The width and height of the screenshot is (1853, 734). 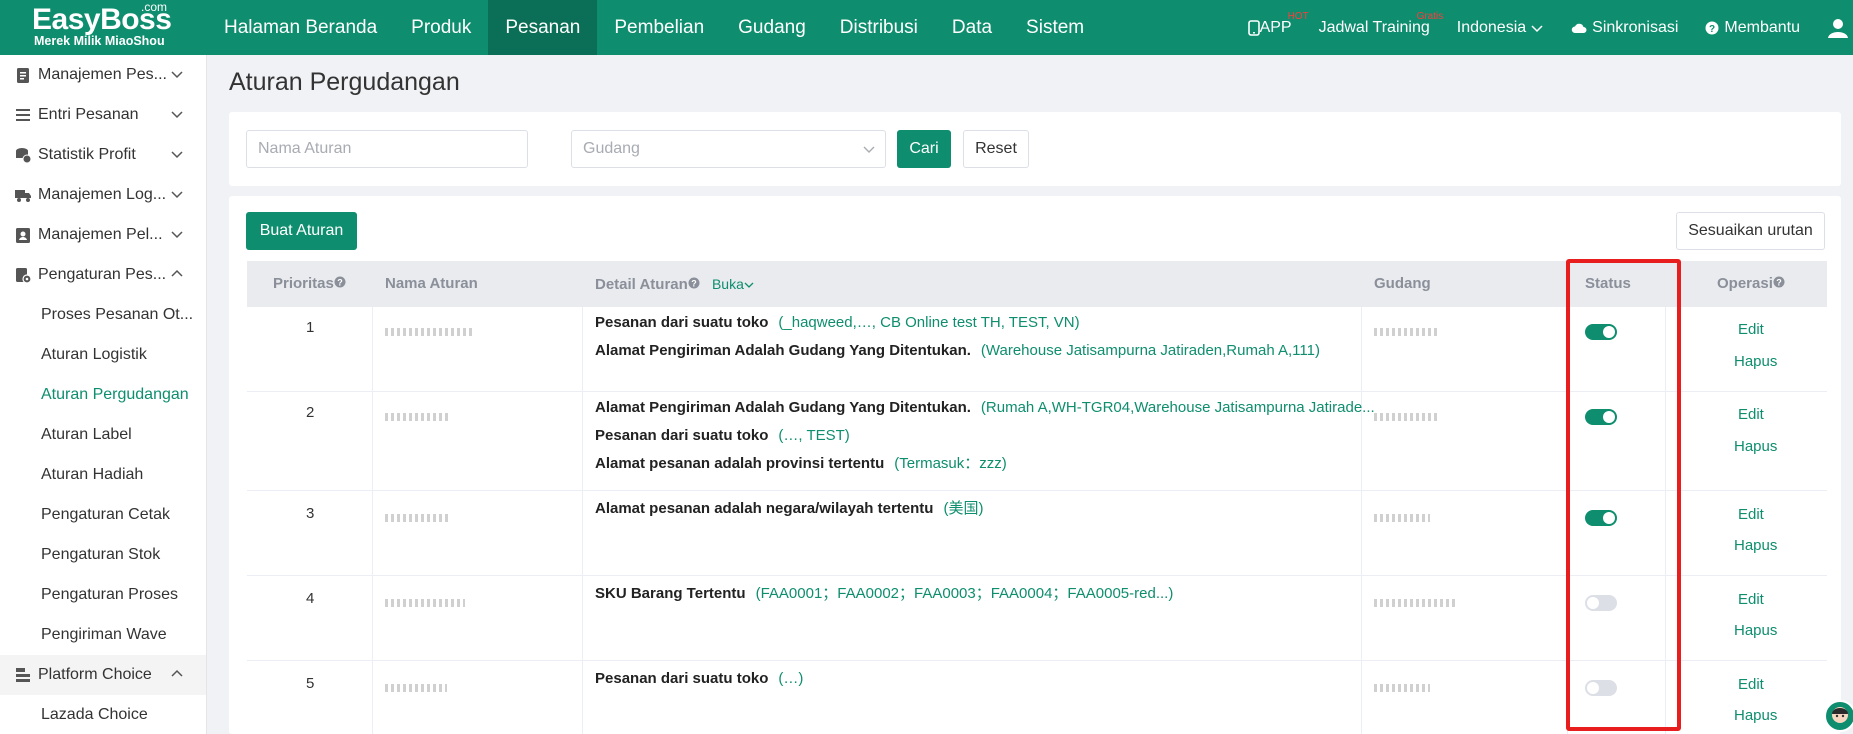 What do you see at coordinates (611, 148) in the screenshot?
I see `warehouse-placeholder: Gudang` at bounding box center [611, 148].